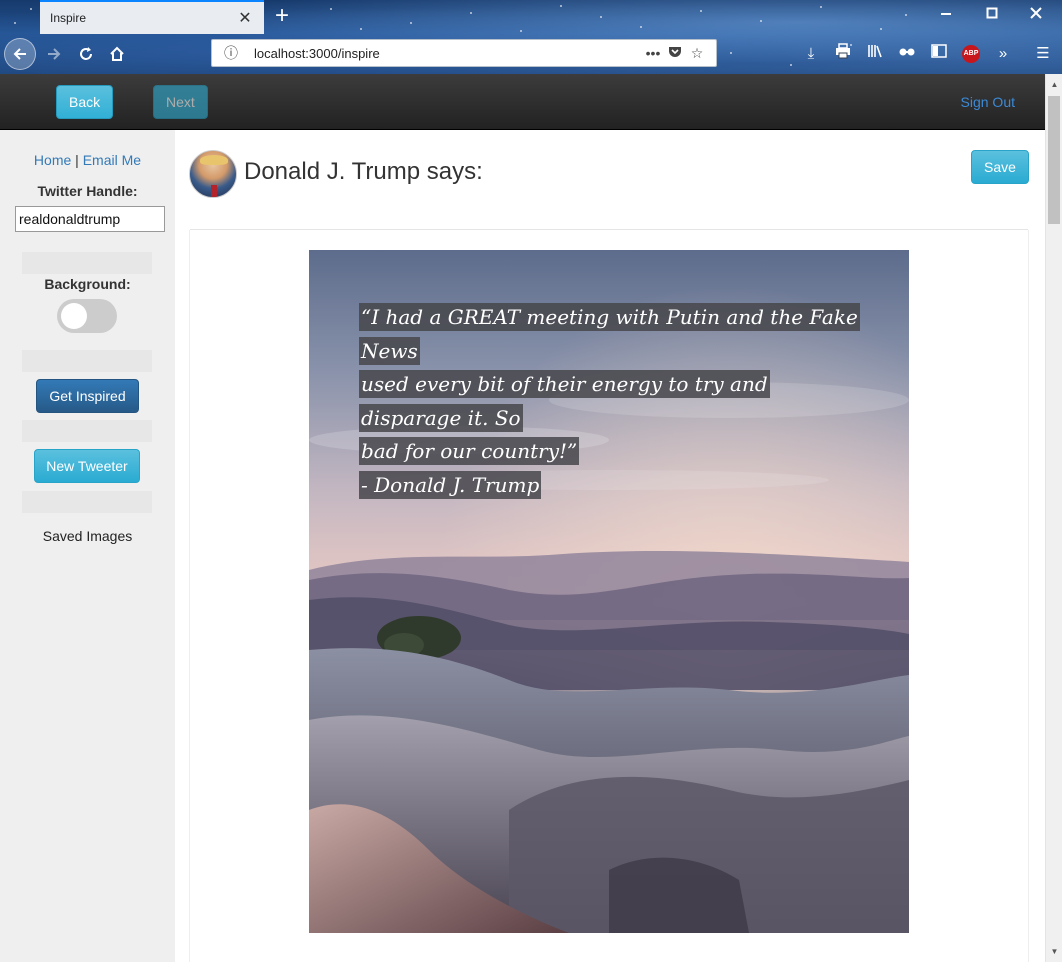  What do you see at coordinates (1043, 54) in the screenshot?
I see `hamburger-menu-icon: ☰` at bounding box center [1043, 54].